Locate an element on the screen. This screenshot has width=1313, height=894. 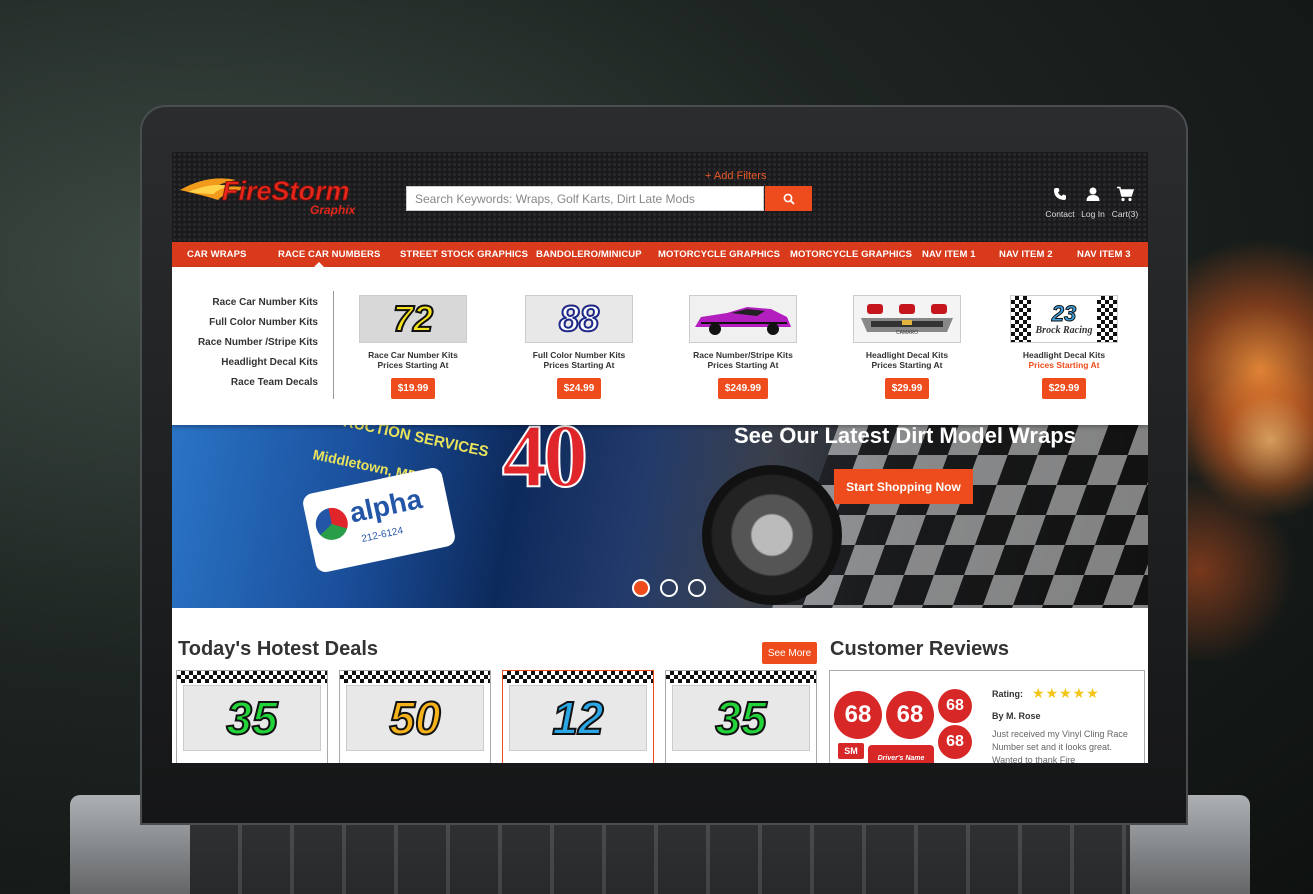
decal-caption: Driver's Name is located at coordinates (901, 754).